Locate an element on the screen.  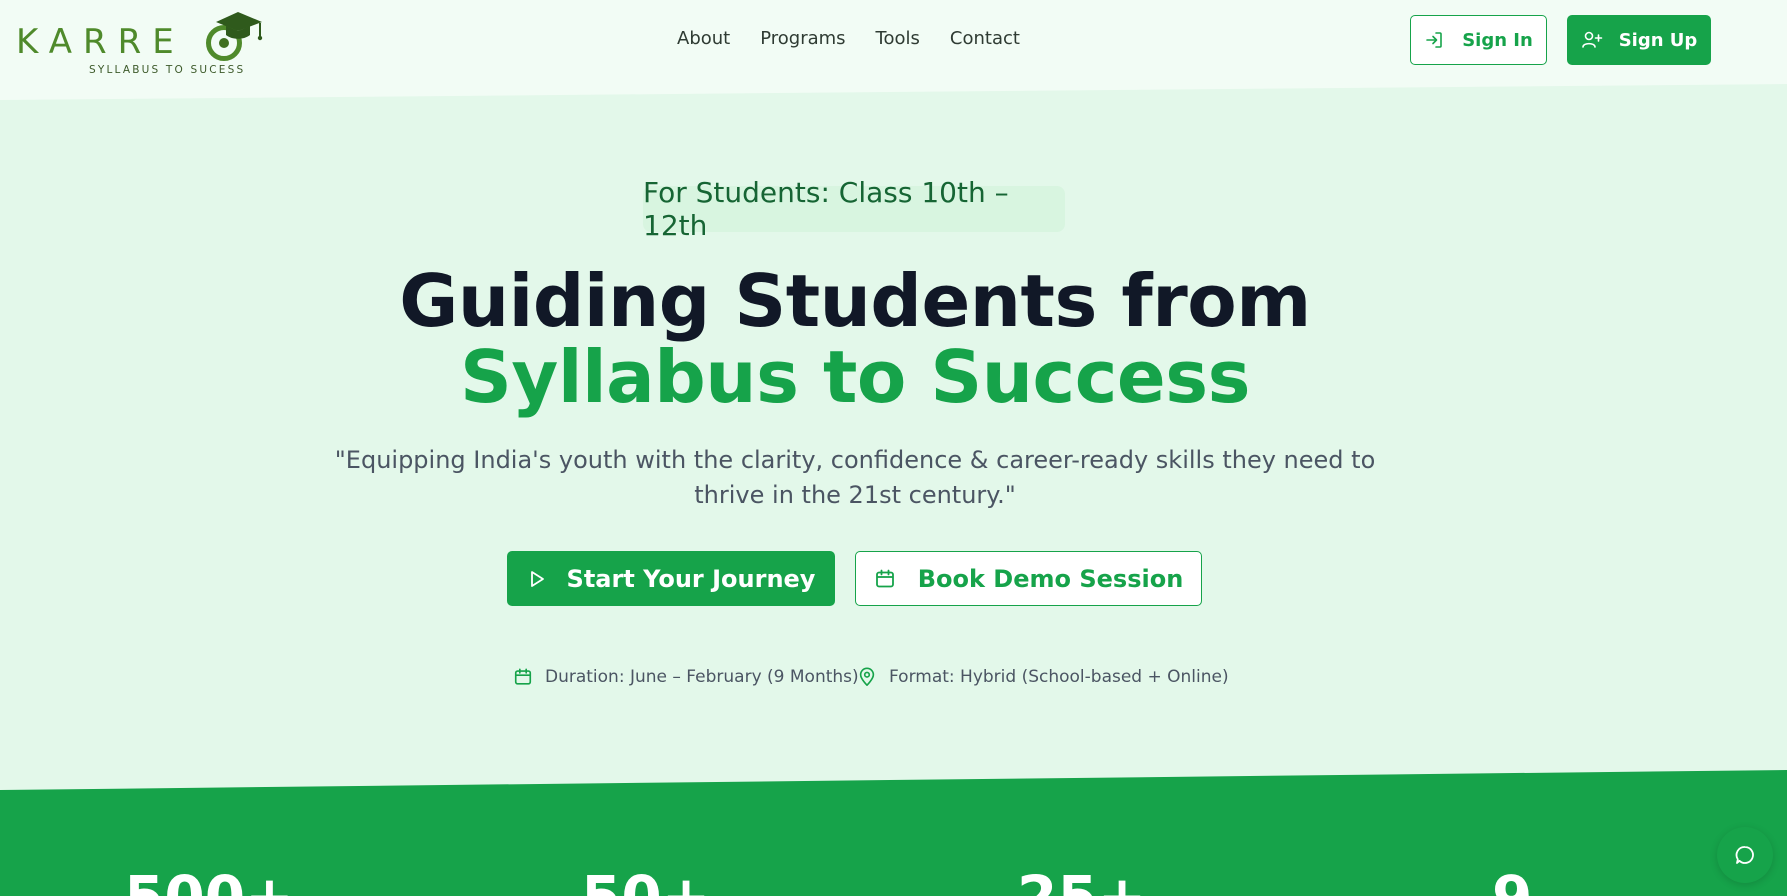
format-text: Format: Hybrid (School-based + Online) is located at coordinates (1059, 677).